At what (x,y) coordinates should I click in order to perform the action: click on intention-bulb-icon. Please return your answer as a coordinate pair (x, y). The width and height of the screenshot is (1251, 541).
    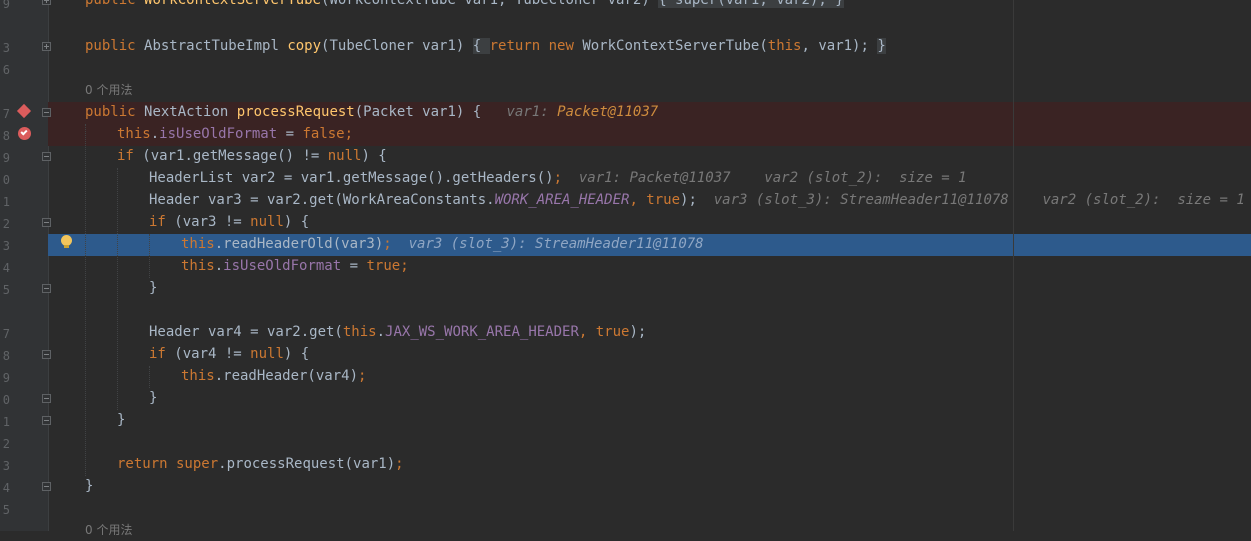
    Looking at the image, I should click on (66, 241).